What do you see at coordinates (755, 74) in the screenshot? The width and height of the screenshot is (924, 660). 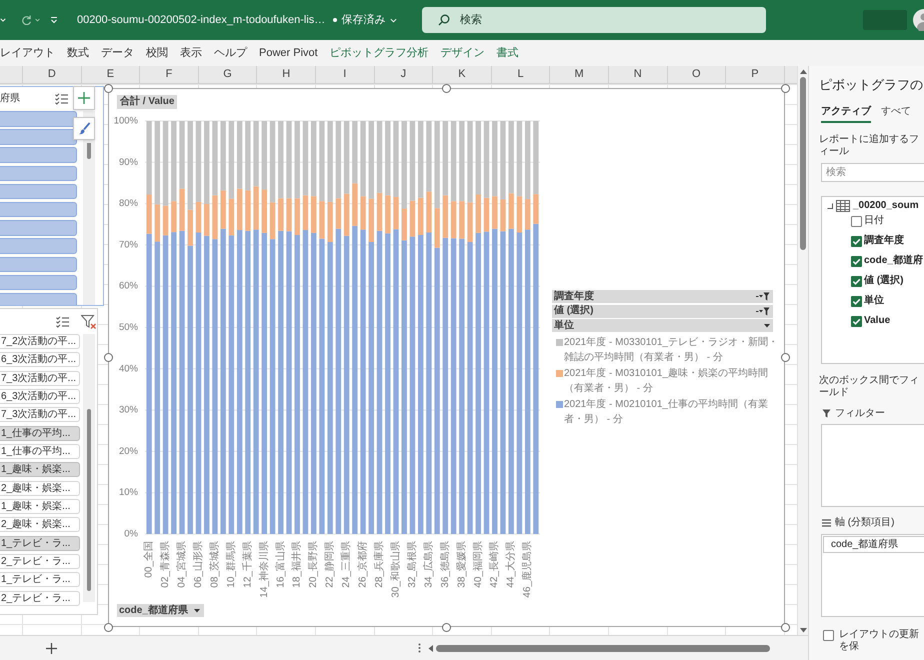 I see `column-header: P` at bounding box center [755, 74].